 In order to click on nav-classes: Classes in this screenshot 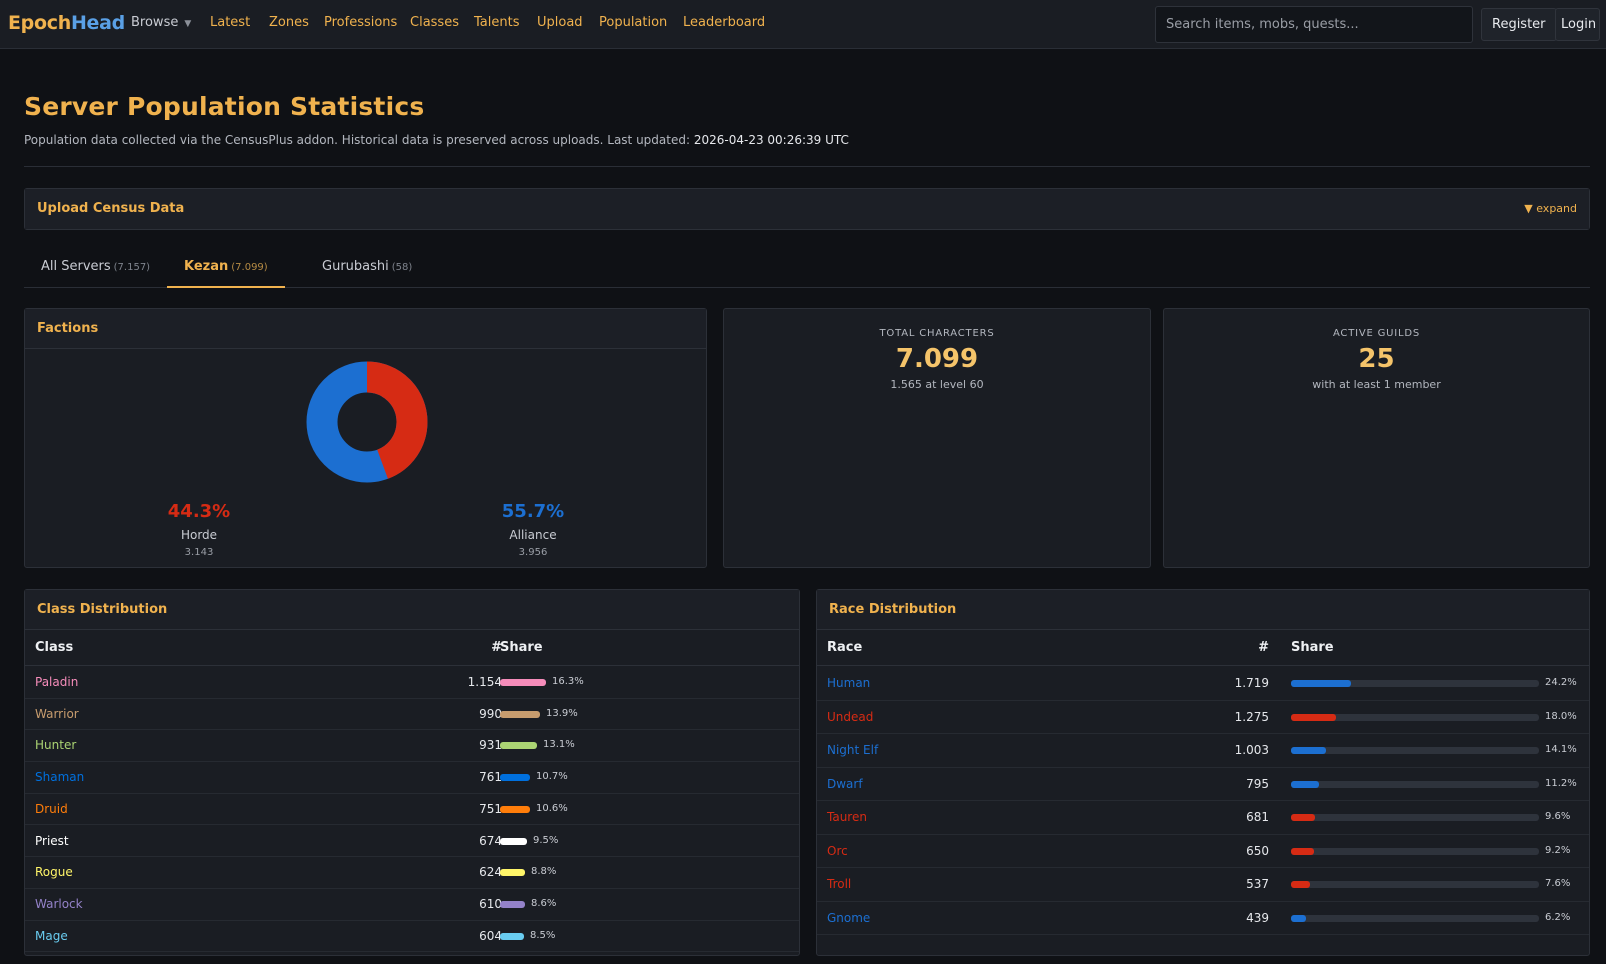, I will do `click(434, 22)`.